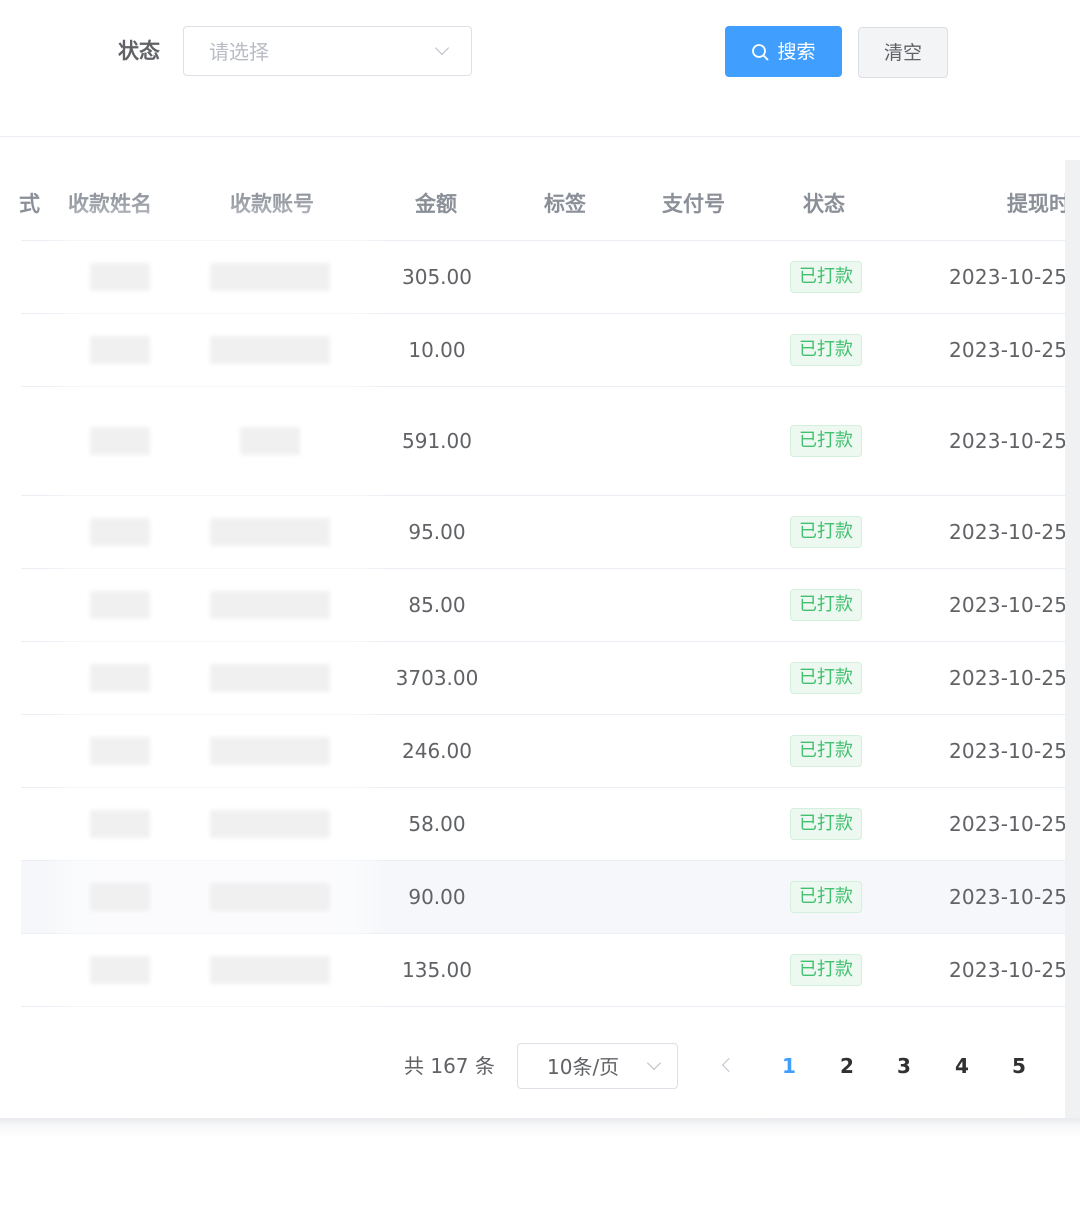  Describe the element at coordinates (139, 51) in the screenshot. I see `status-filter-label: 状态` at that location.